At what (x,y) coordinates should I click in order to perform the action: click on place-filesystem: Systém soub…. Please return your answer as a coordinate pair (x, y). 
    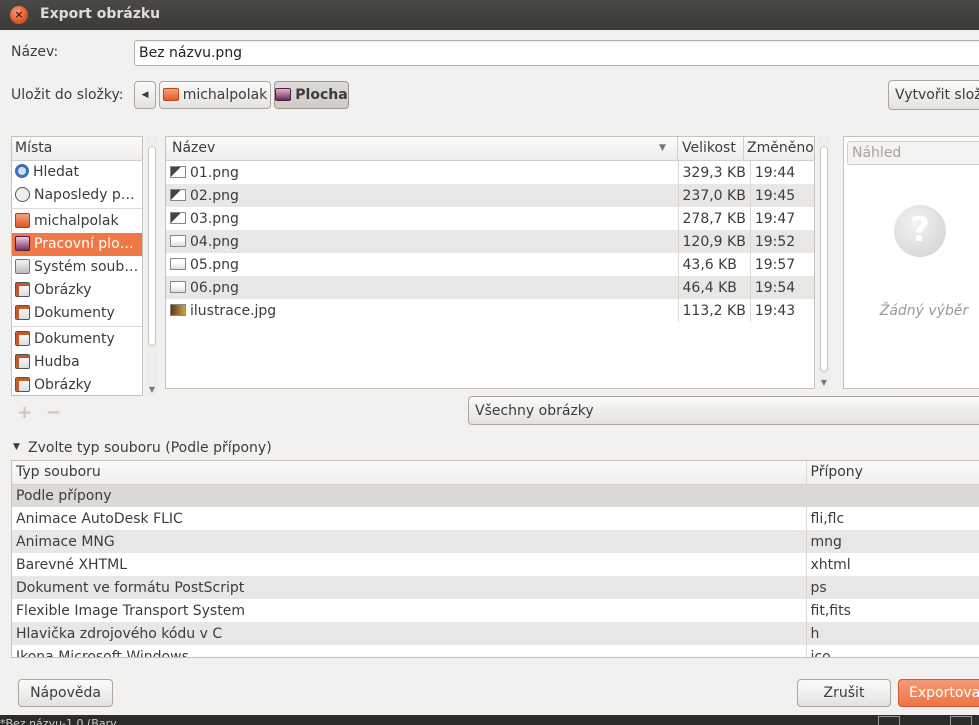
    Looking at the image, I should click on (77, 267).